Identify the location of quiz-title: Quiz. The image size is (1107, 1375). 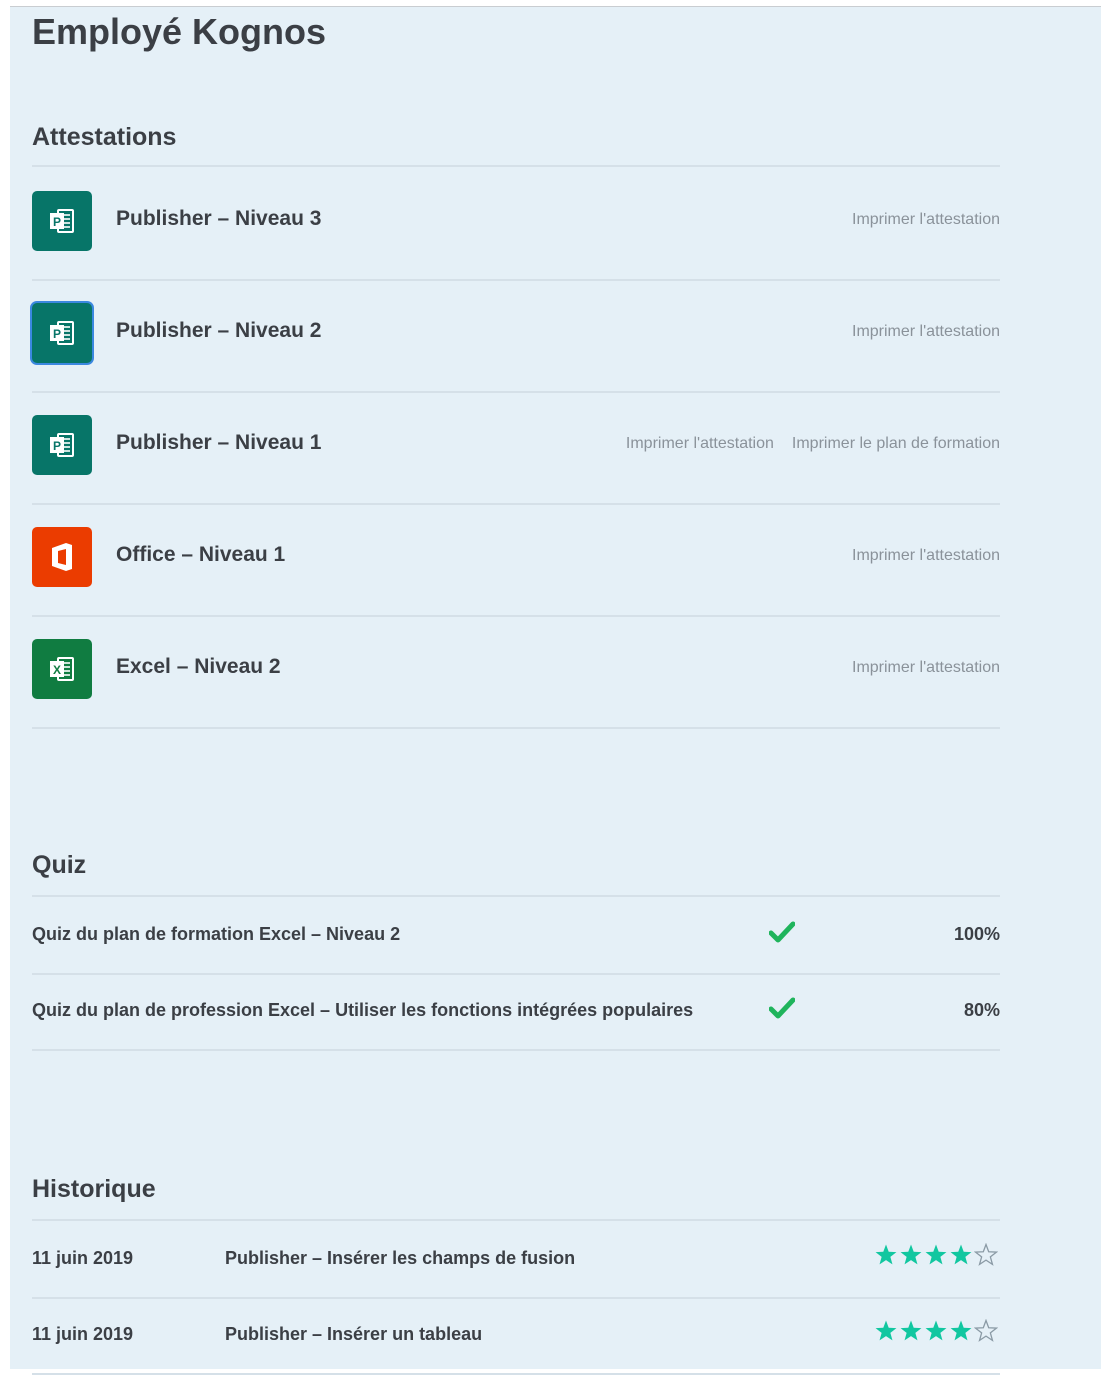
(59, 865).